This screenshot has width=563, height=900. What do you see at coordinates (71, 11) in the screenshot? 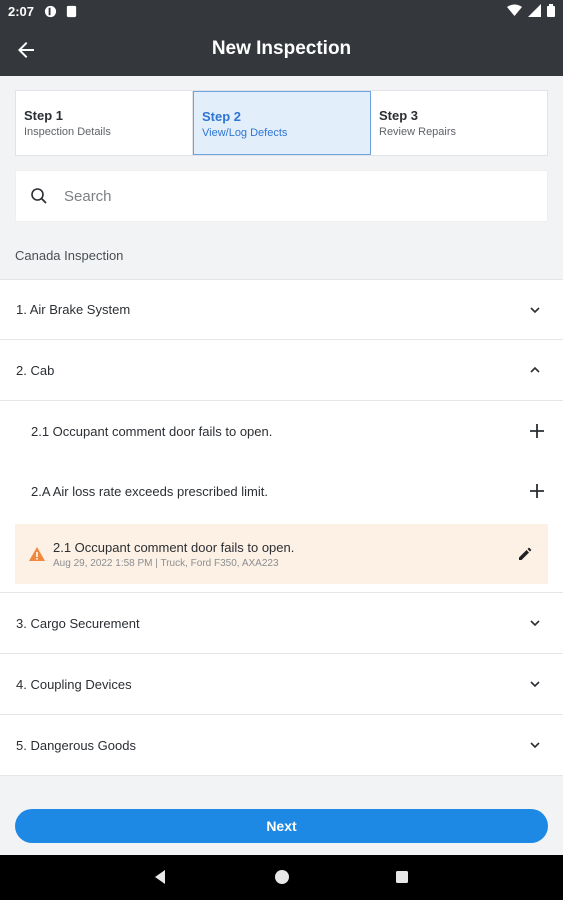
I see `sim-card-icon` at bounding box center [71, 11].